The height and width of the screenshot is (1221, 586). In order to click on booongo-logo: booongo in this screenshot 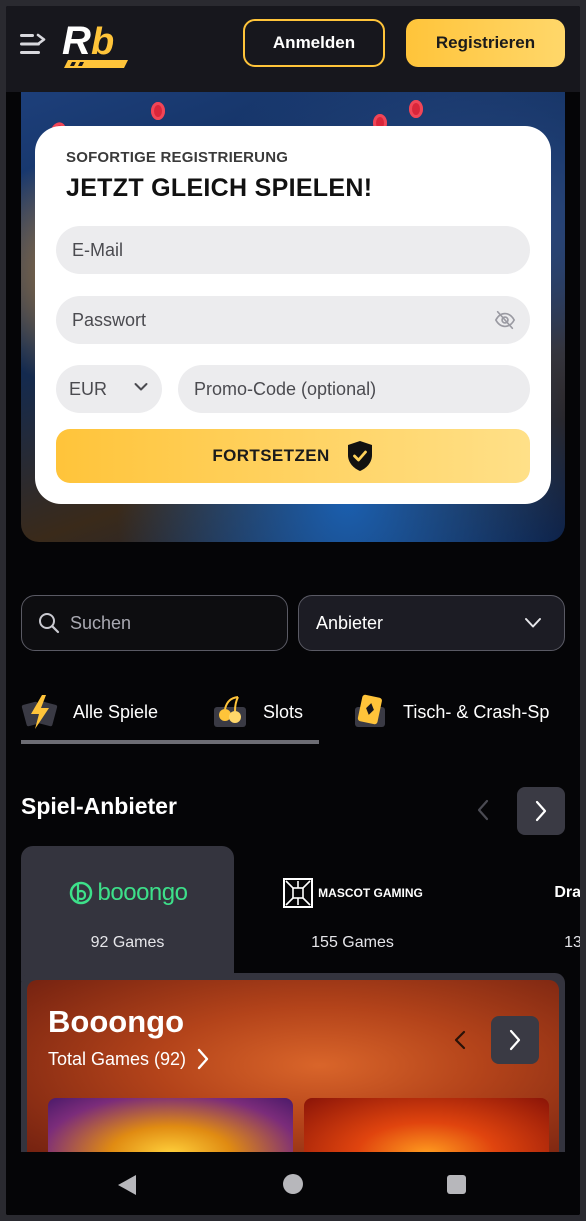, I will do `click(128, 893)`.